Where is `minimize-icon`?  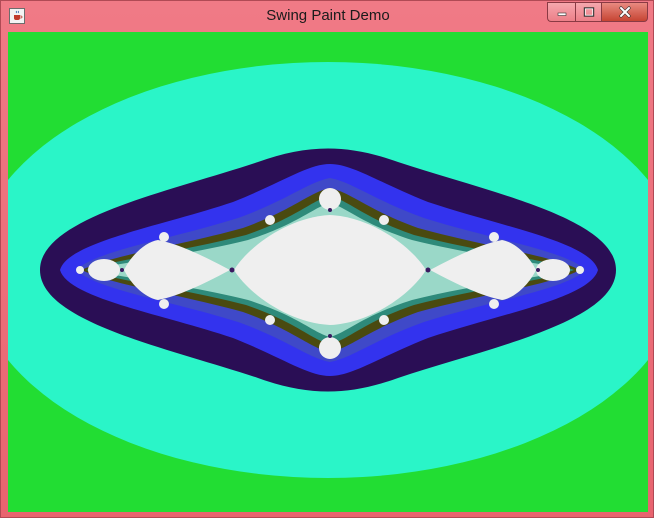 minimize-icon is located at coordinates (561, 14).